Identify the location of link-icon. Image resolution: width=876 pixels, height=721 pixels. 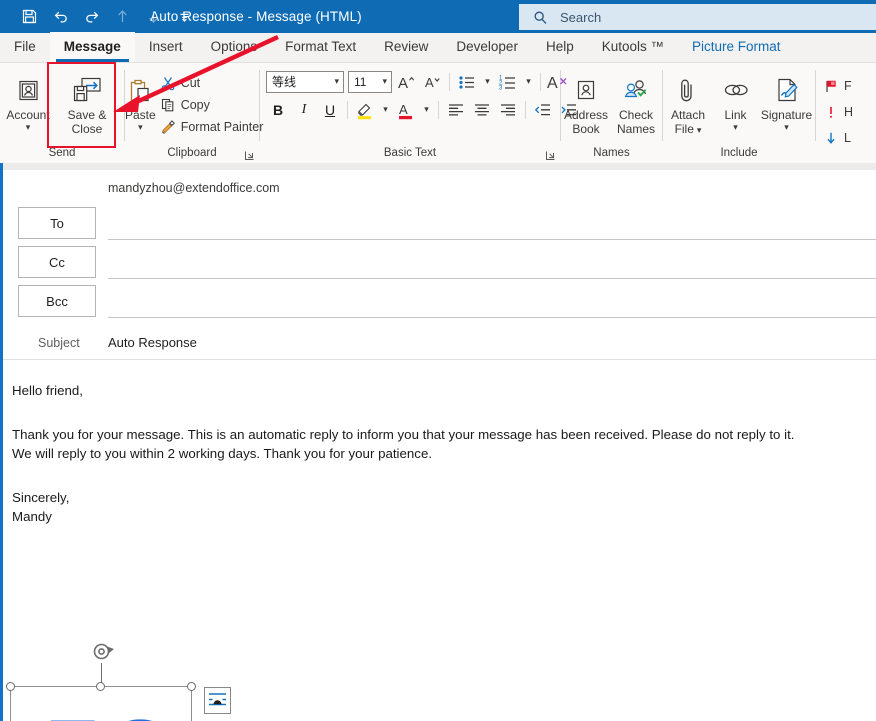
(736, 91).